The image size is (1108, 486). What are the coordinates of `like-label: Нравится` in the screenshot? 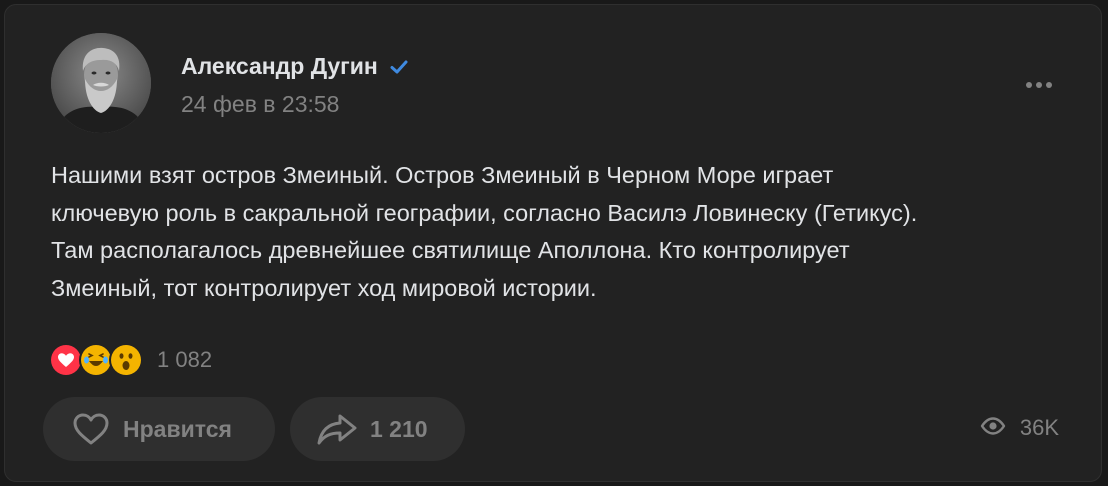 It's located at (177, 428).